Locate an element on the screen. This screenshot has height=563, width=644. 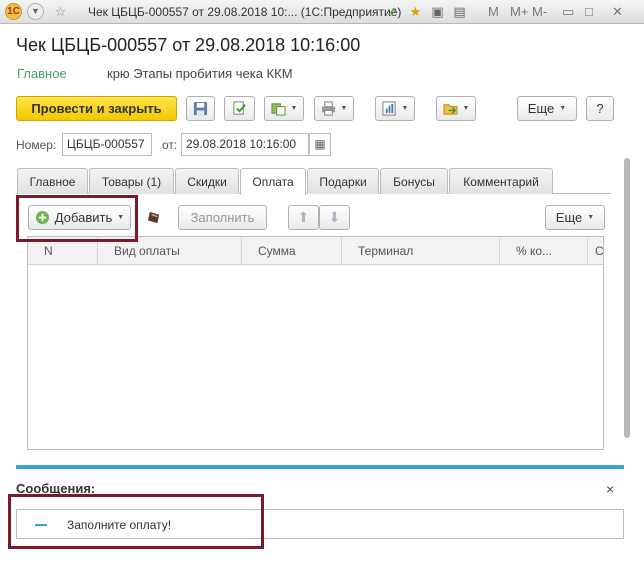
table-more-label: Еще is located at coordinates (569, 217).